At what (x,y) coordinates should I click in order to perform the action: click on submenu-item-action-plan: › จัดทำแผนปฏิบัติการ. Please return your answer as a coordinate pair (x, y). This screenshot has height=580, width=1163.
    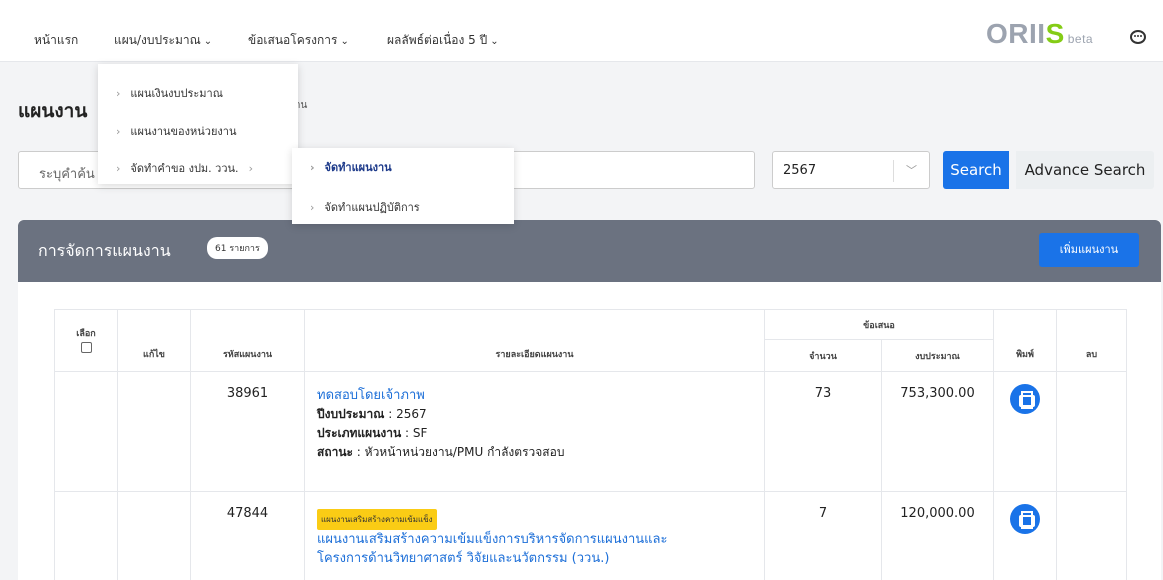
    Looking at the image, I should click on (356, 207).